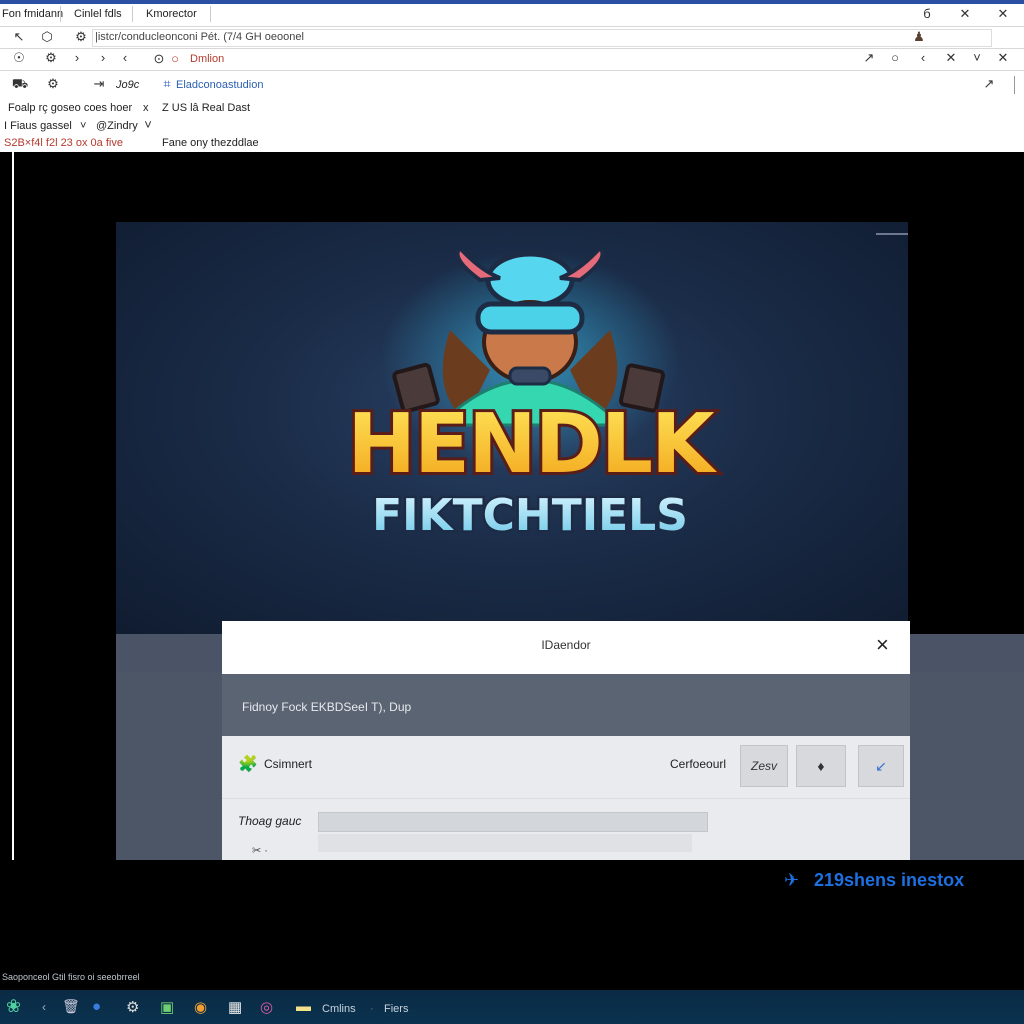  What do you see at coordinates (303, 1006) in the screenshot?
I see `folder-icon: ▬` at bounding box center [303, 1006].